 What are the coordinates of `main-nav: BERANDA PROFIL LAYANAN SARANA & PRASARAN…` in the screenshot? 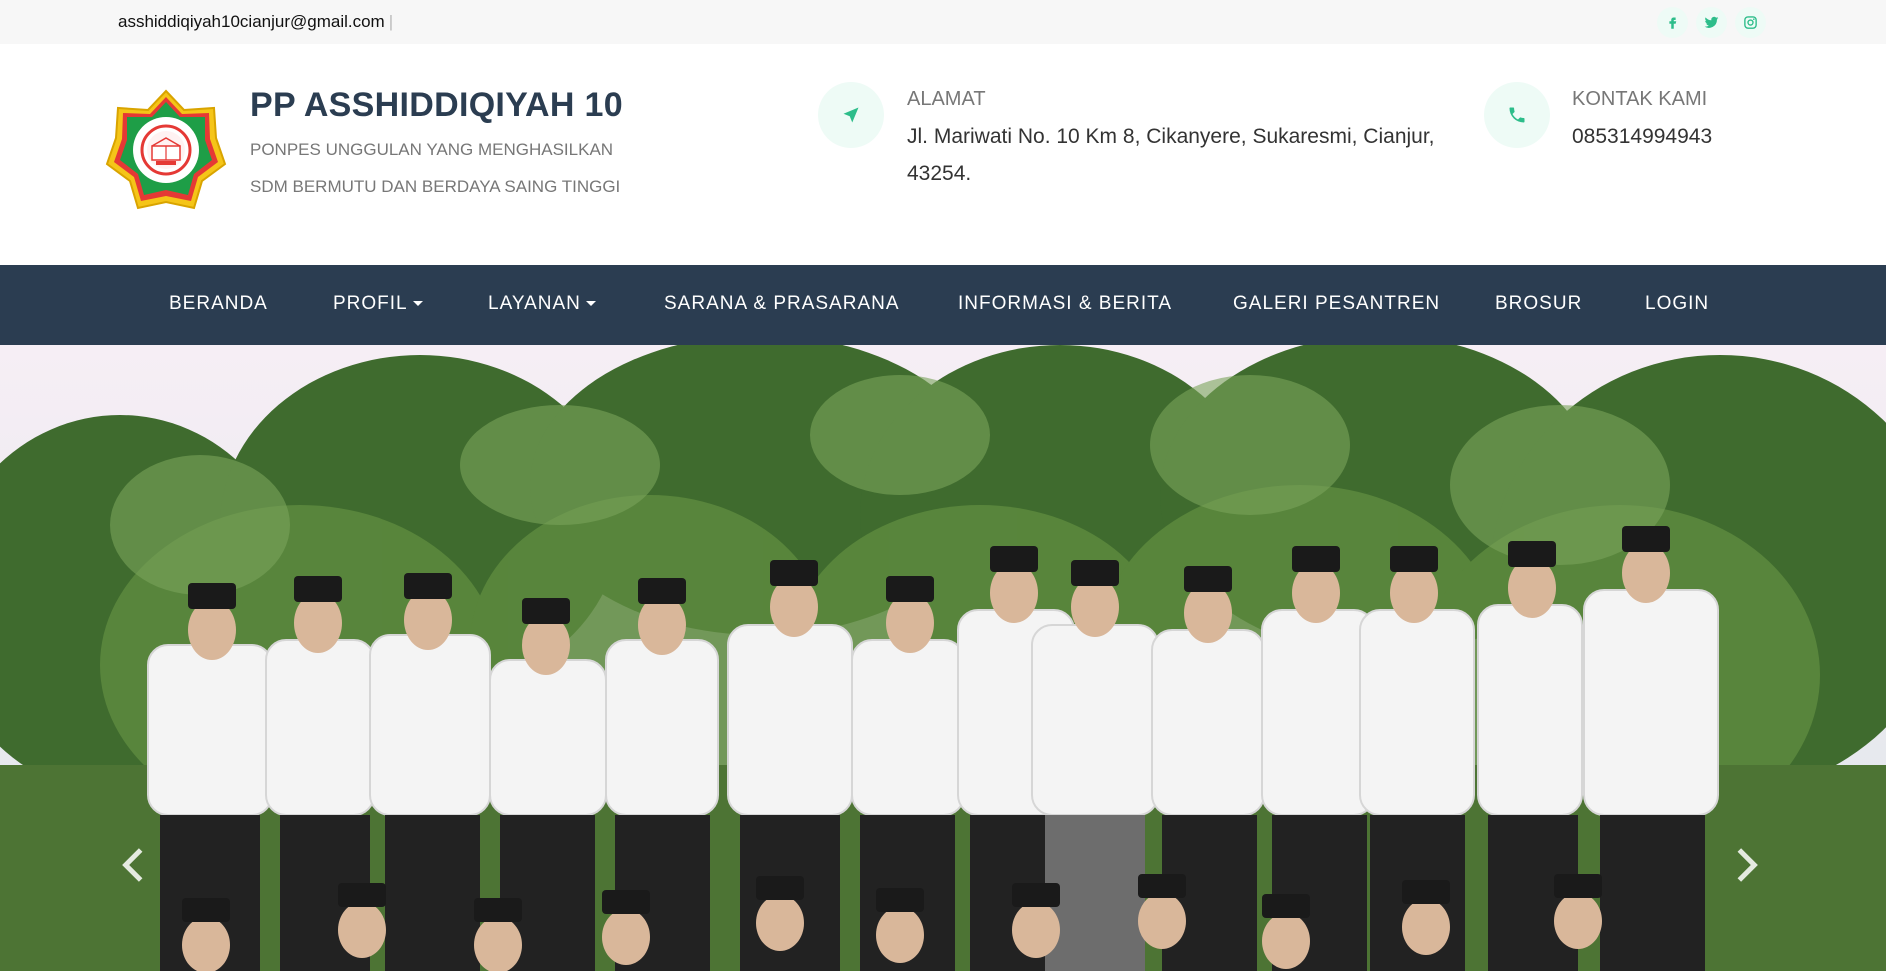 It's located at (943, 305).